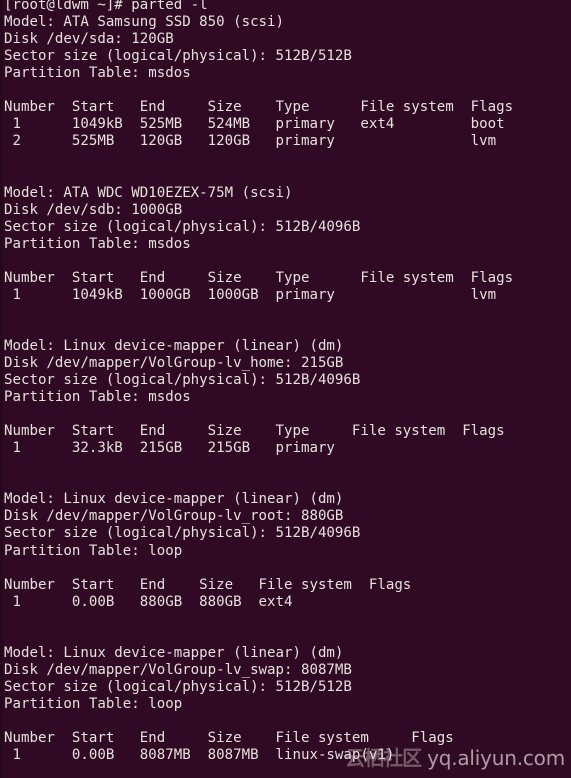 This screenshot has height=778, width=571. I want to click on terminal-line: 1 1049kB 1000GB 1000GB primary lvm, so click(250, 294).